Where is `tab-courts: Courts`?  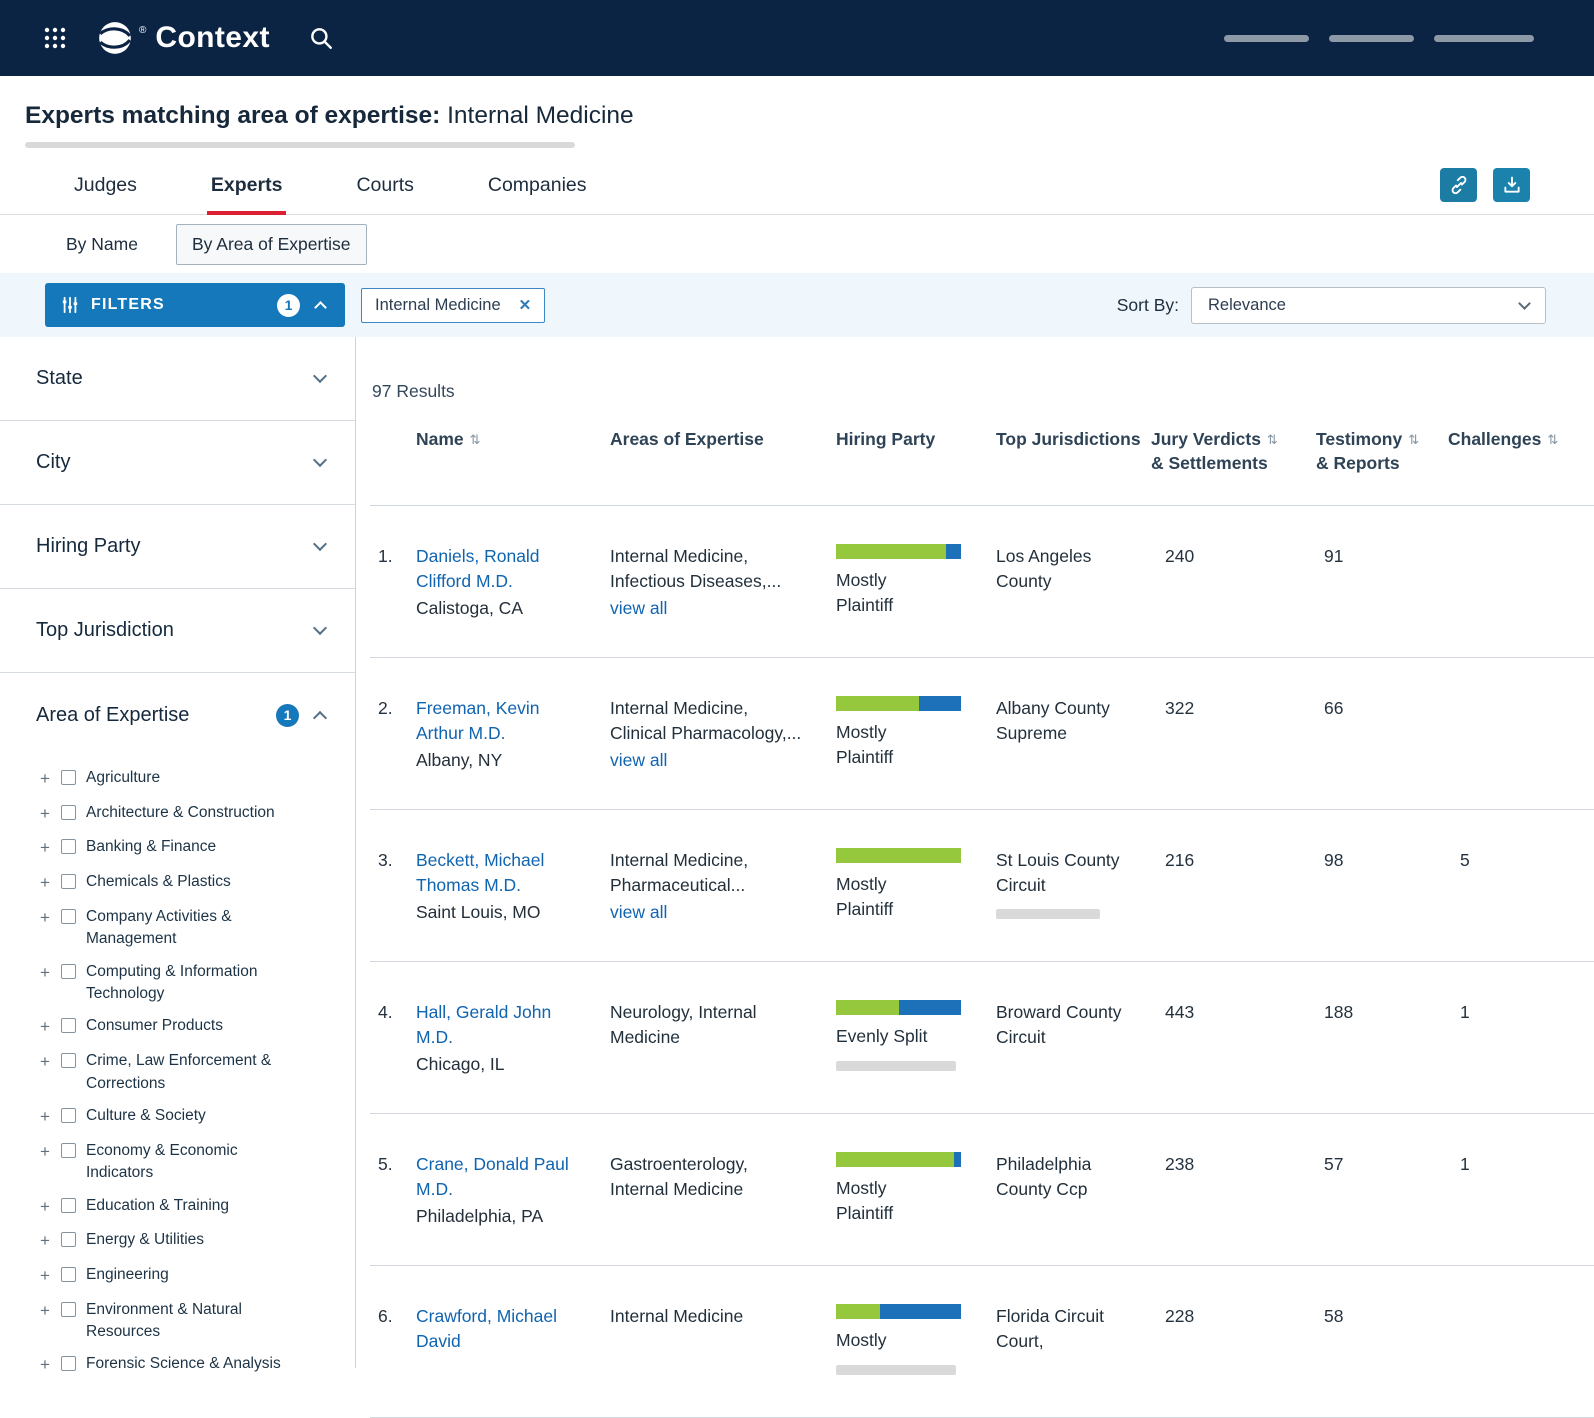
tab-courts: Courts is located at coordinates (384, 191).